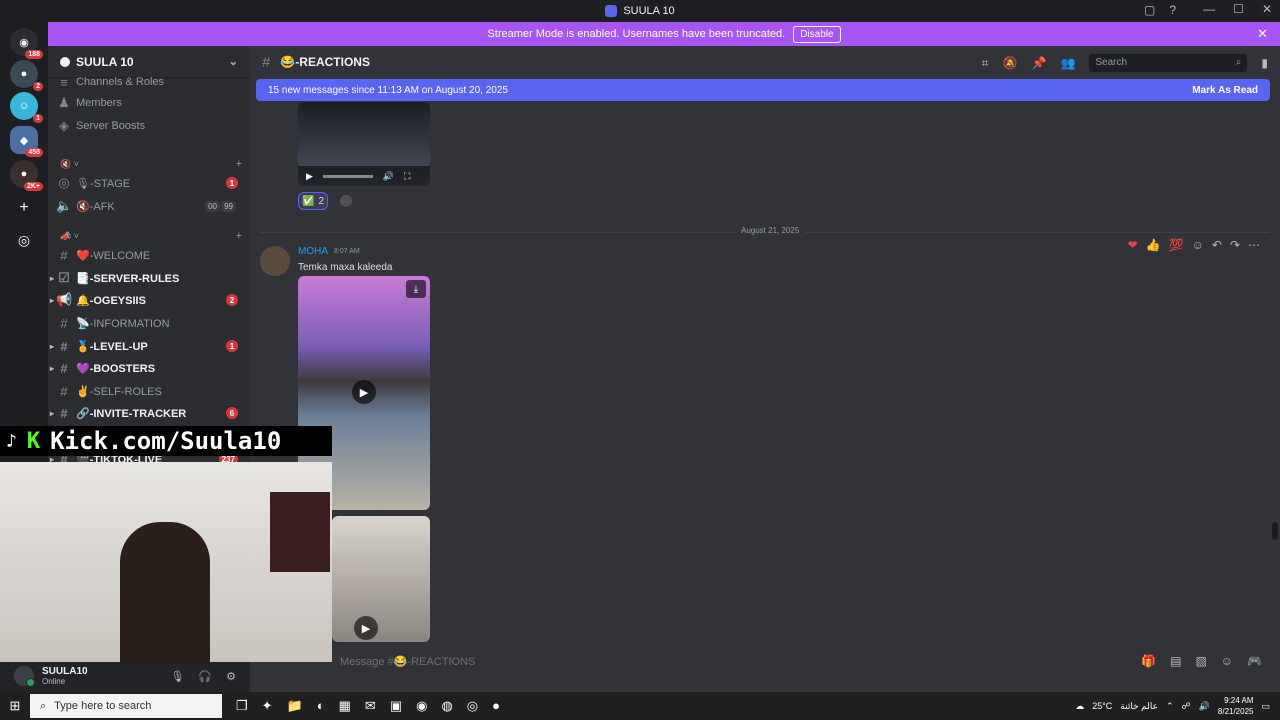 This screenshot has width=1280, height=720. I want to click on outlook-icon: ✉, so click(370, 706).